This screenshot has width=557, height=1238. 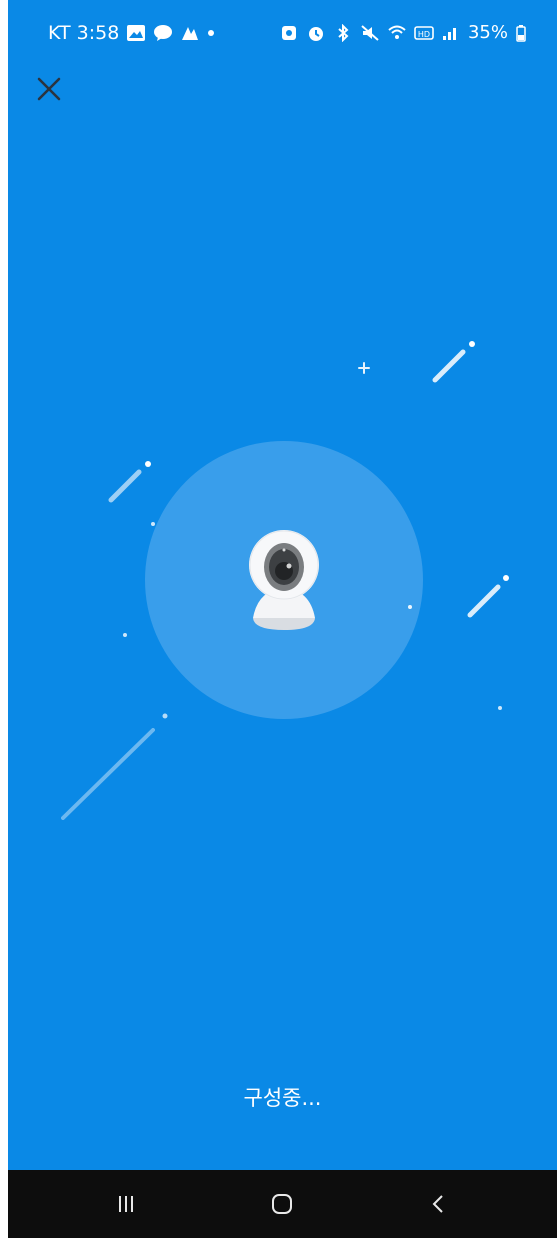 I want to click on close-icon, so click(x=49, y=89).